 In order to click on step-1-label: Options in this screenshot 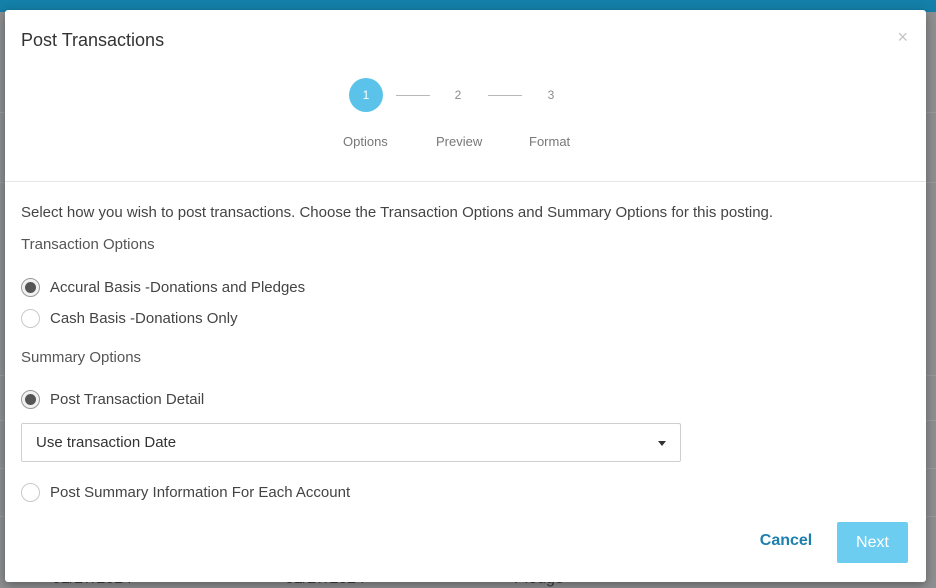, I will do `click(365, 141)`.